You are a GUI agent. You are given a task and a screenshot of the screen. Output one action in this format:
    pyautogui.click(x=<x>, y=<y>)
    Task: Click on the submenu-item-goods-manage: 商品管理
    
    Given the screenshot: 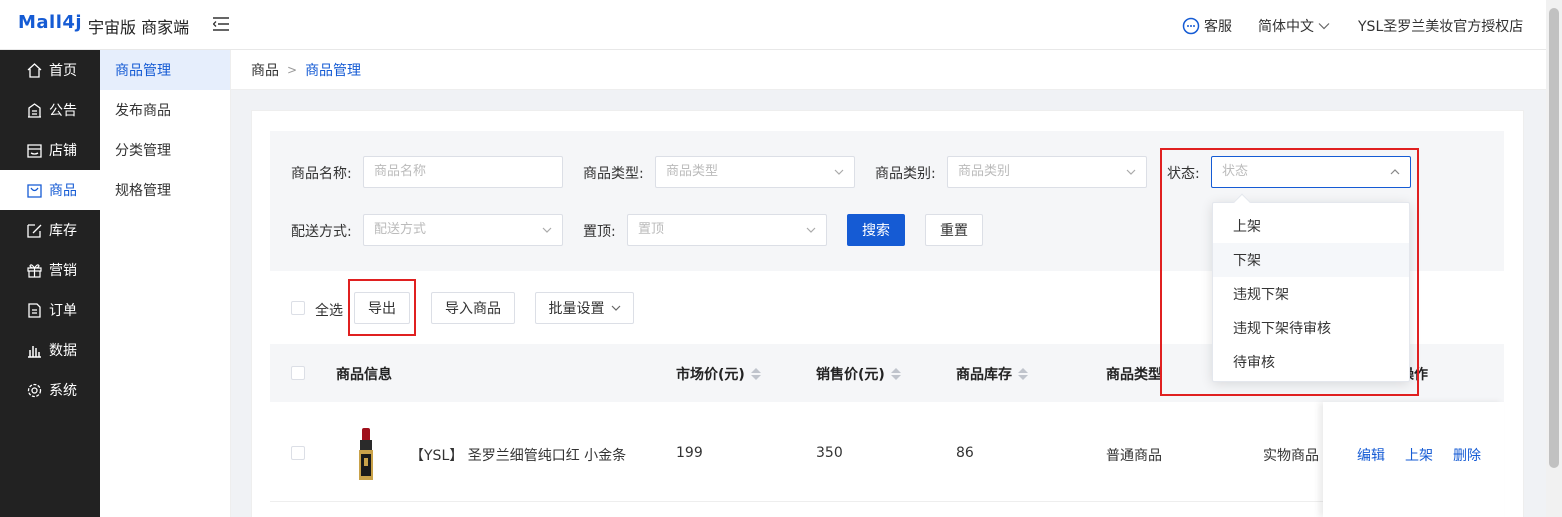 What is the action you would take?
    pyautogui.click(x=165, y=70)
    